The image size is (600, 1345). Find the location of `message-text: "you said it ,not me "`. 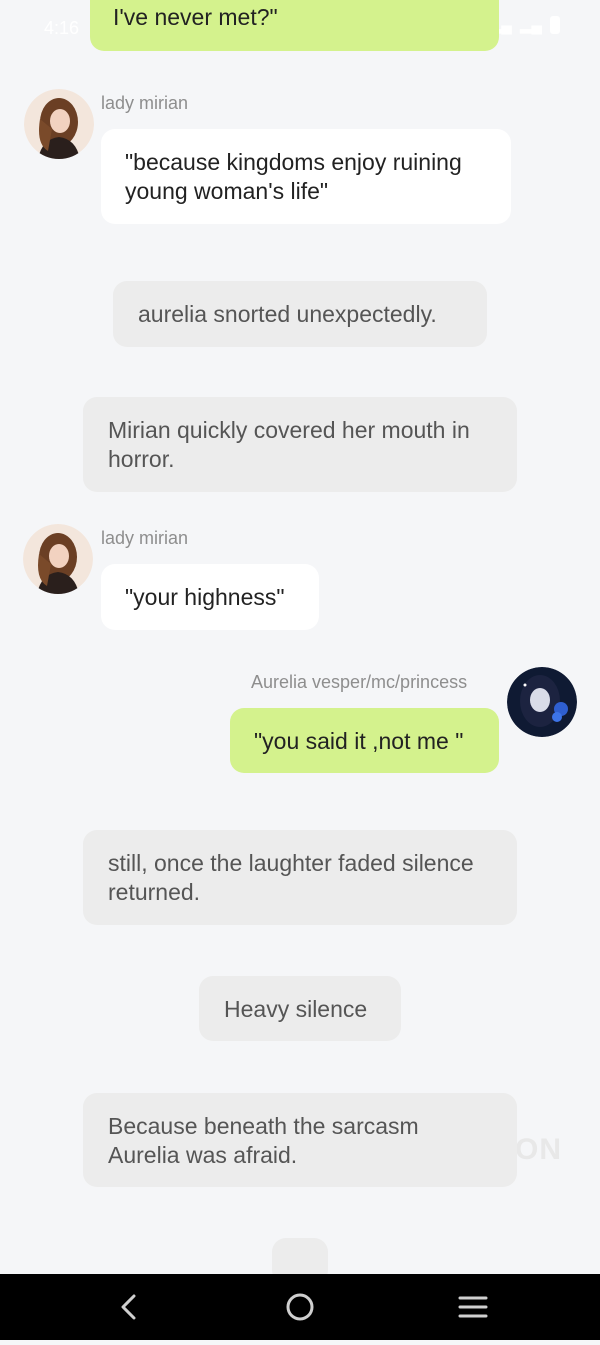

message-text: "you said it ,not me " is located at coordinates (359, 741).